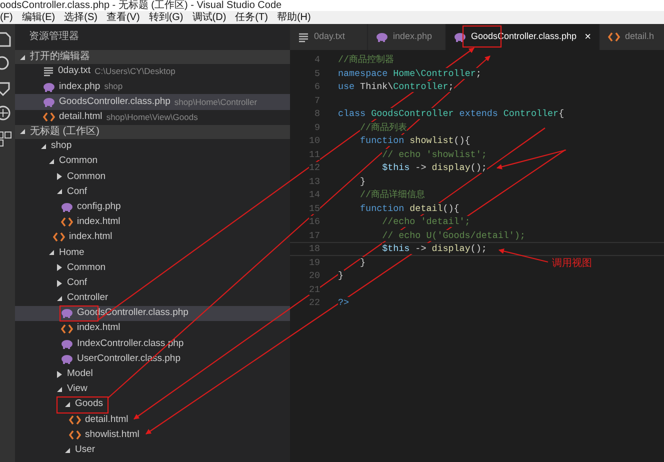 This screenshot has width=664, height=462. I want to click on line-number: 8, so click(317, 114).